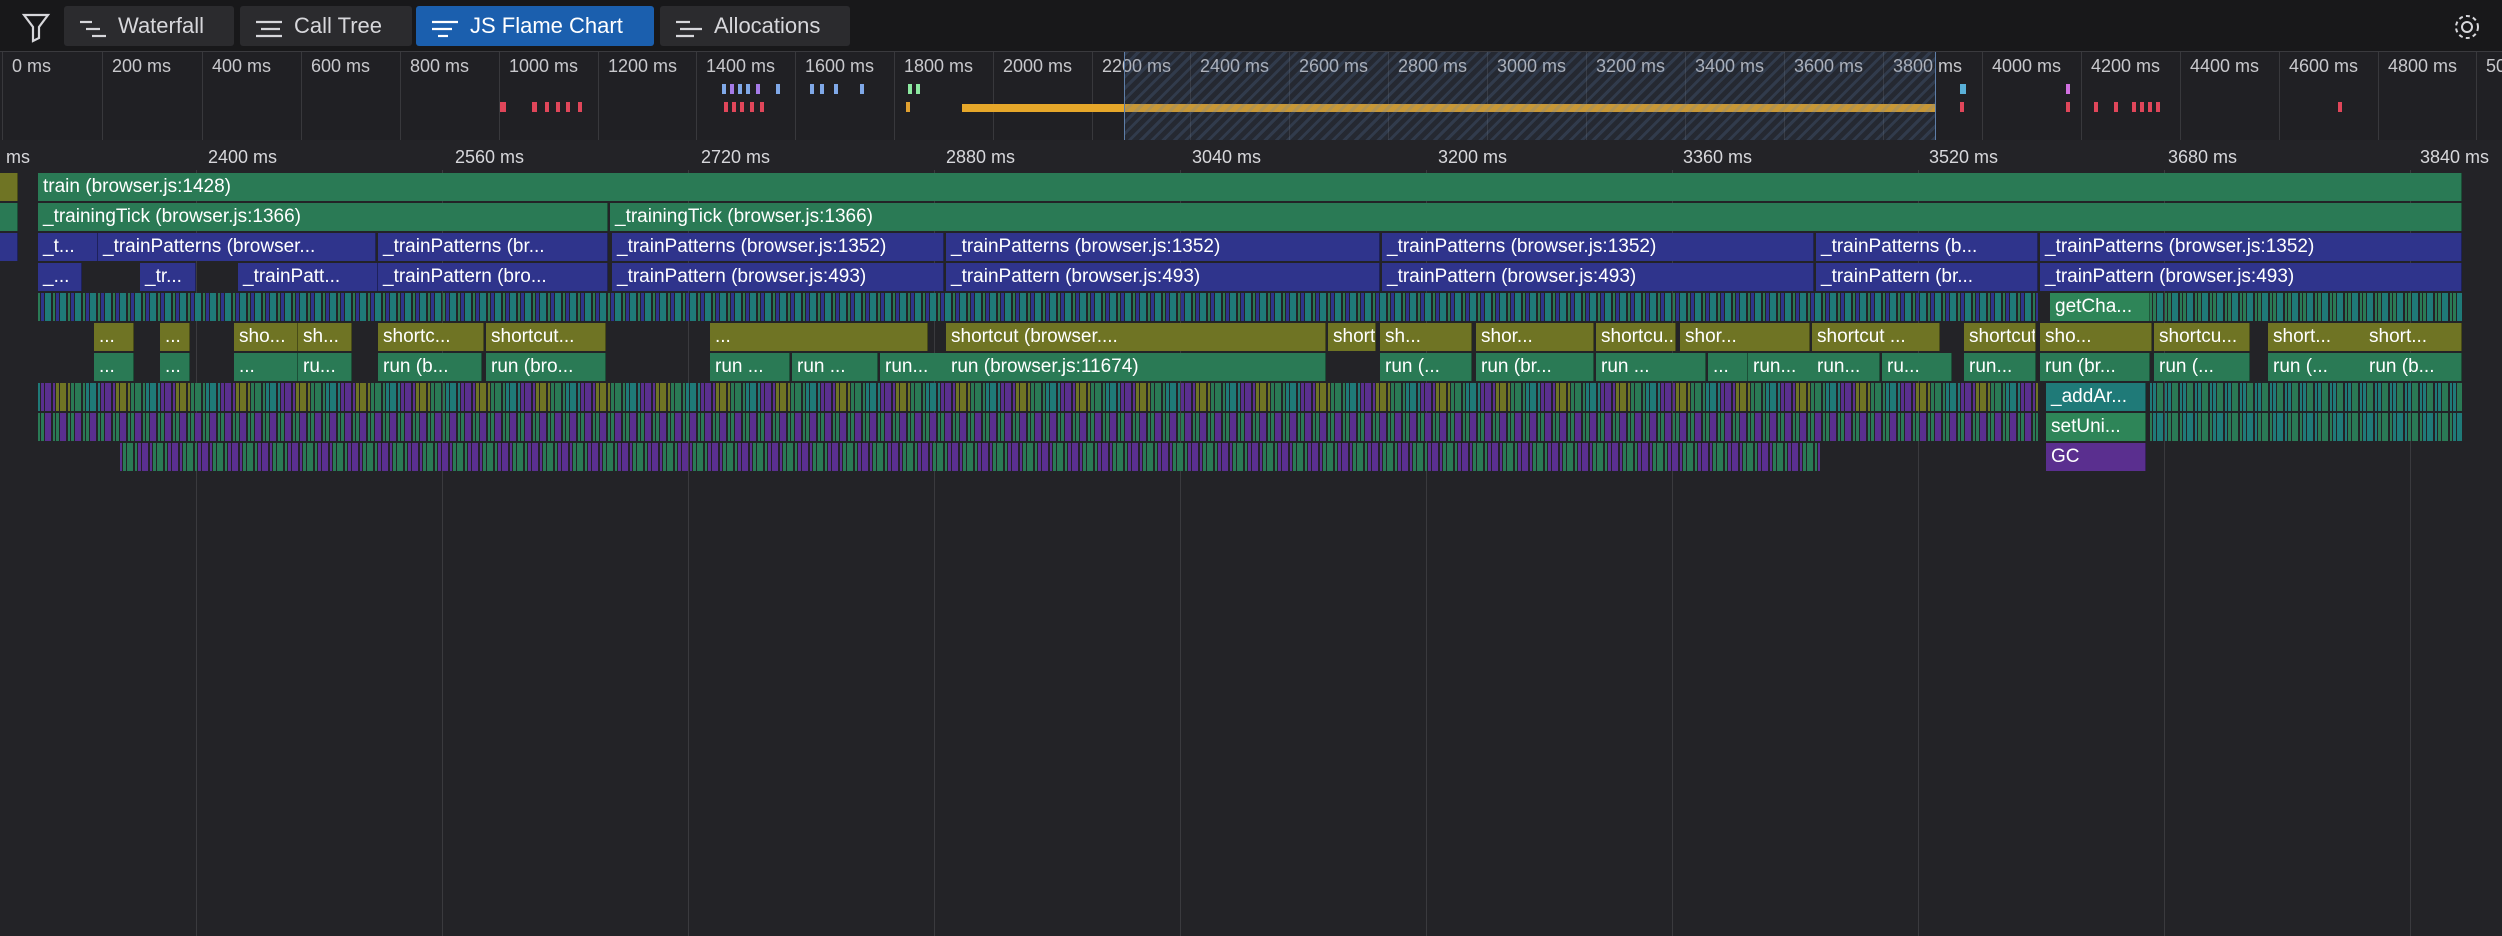 This screenshot has width=2502, height=936. I want to click on flame-frame: shortcut (browser.js:9942), so click(1352, 337).